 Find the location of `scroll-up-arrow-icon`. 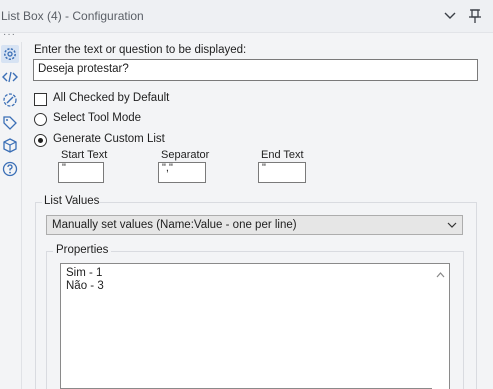

scroll-up-arrow-icon is located at coordinates (440, 273).